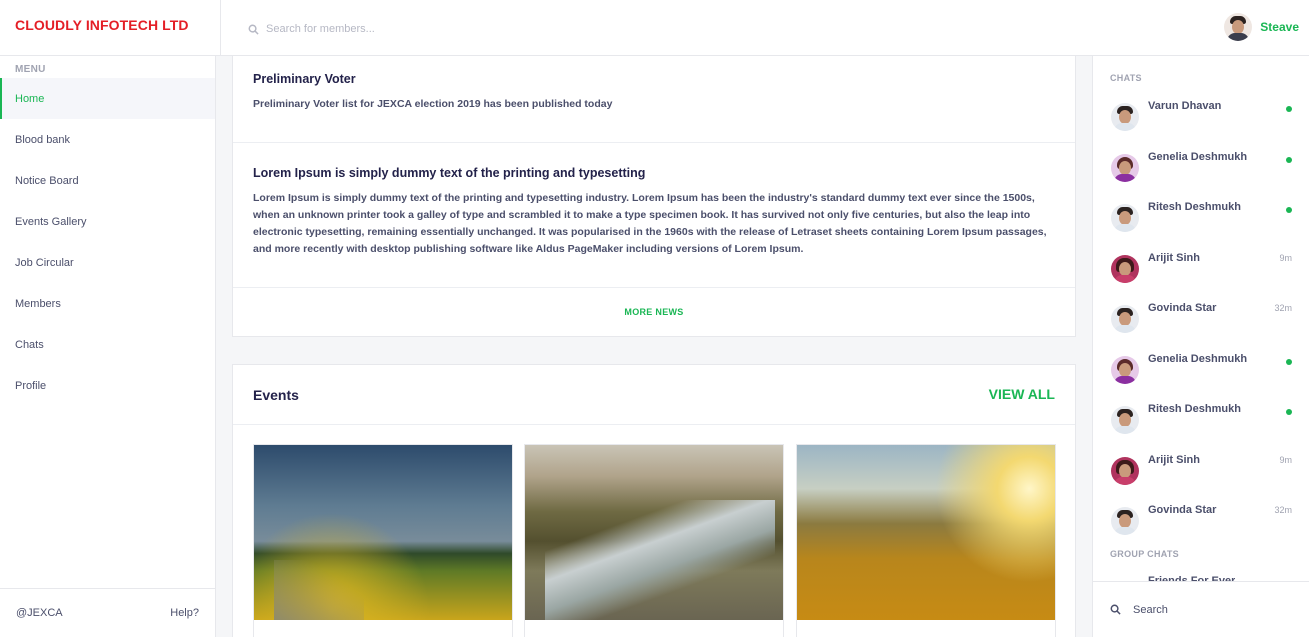 This screenshot has width=1309, height=637. I want to click on chat-search-placeholder: Search, so click(1150, 610).